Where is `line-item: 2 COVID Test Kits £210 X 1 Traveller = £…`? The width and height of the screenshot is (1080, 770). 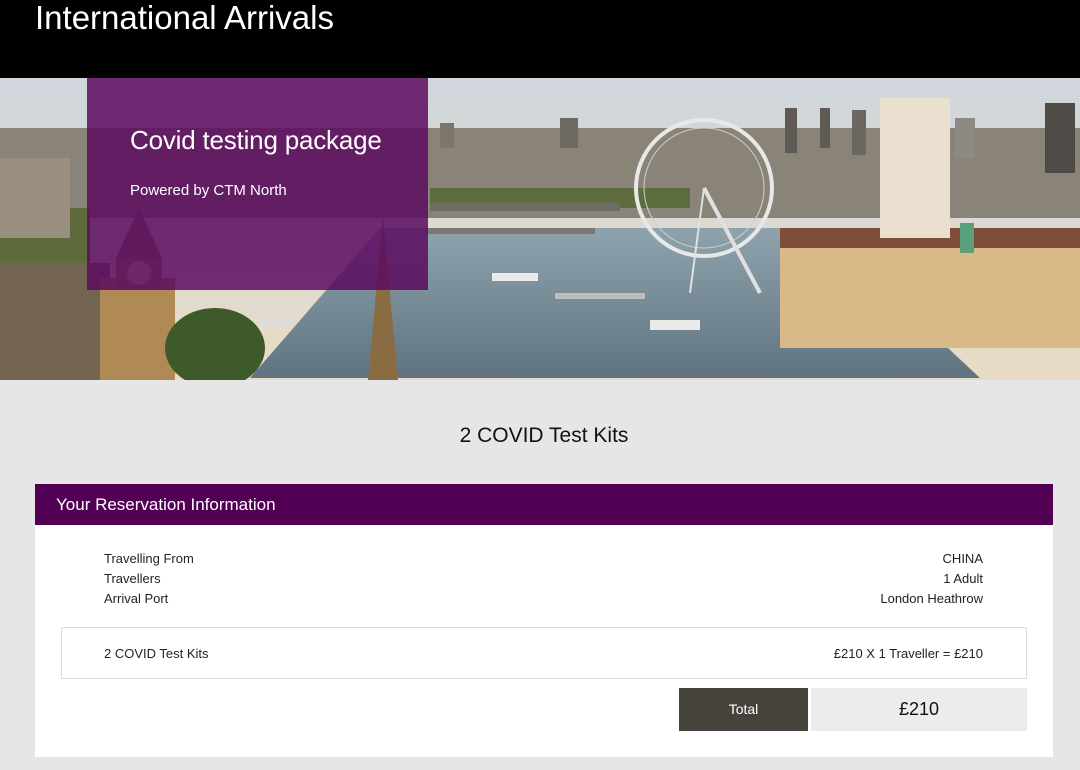 line-item: 2 COVID Test Kits £210 X 1 Traveller = £… is located at coordinates (544, 653).